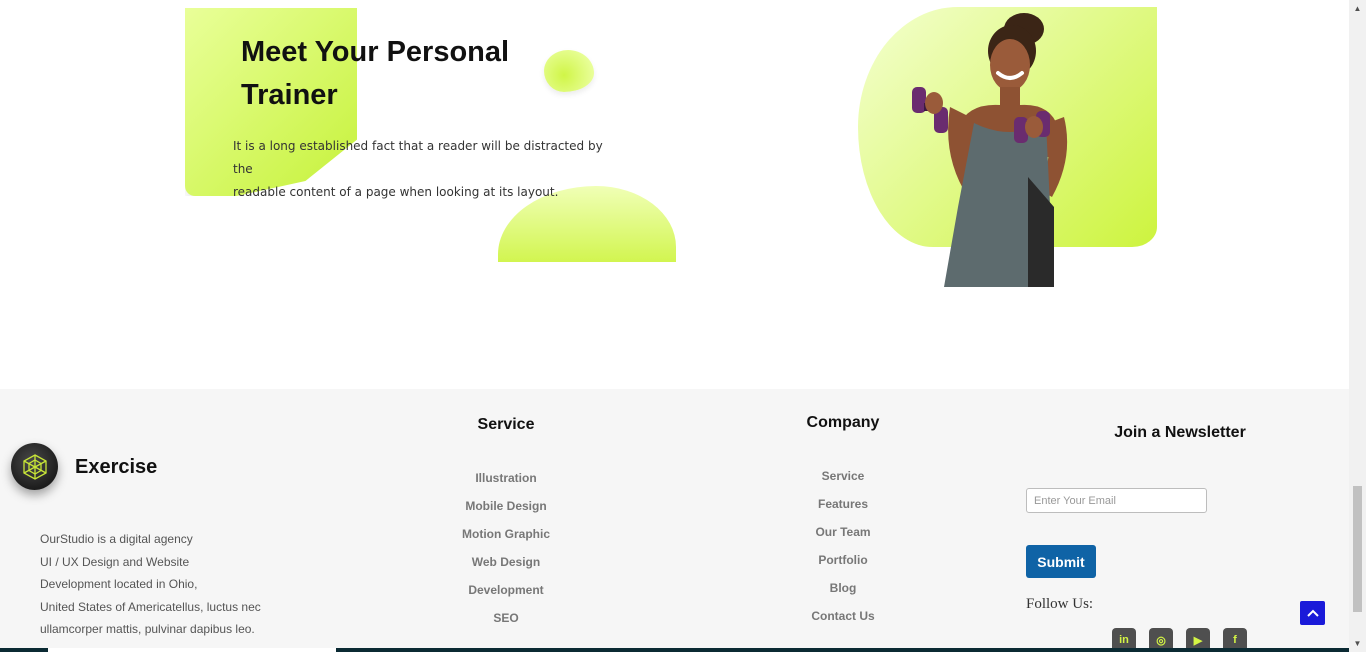 Image resolution: width=1366 pixels, height=652 pixels. What do you see at coordinates (843, 510) in the screenshot?
I see `company-link-features: Features` at bounding box center [843, 510].